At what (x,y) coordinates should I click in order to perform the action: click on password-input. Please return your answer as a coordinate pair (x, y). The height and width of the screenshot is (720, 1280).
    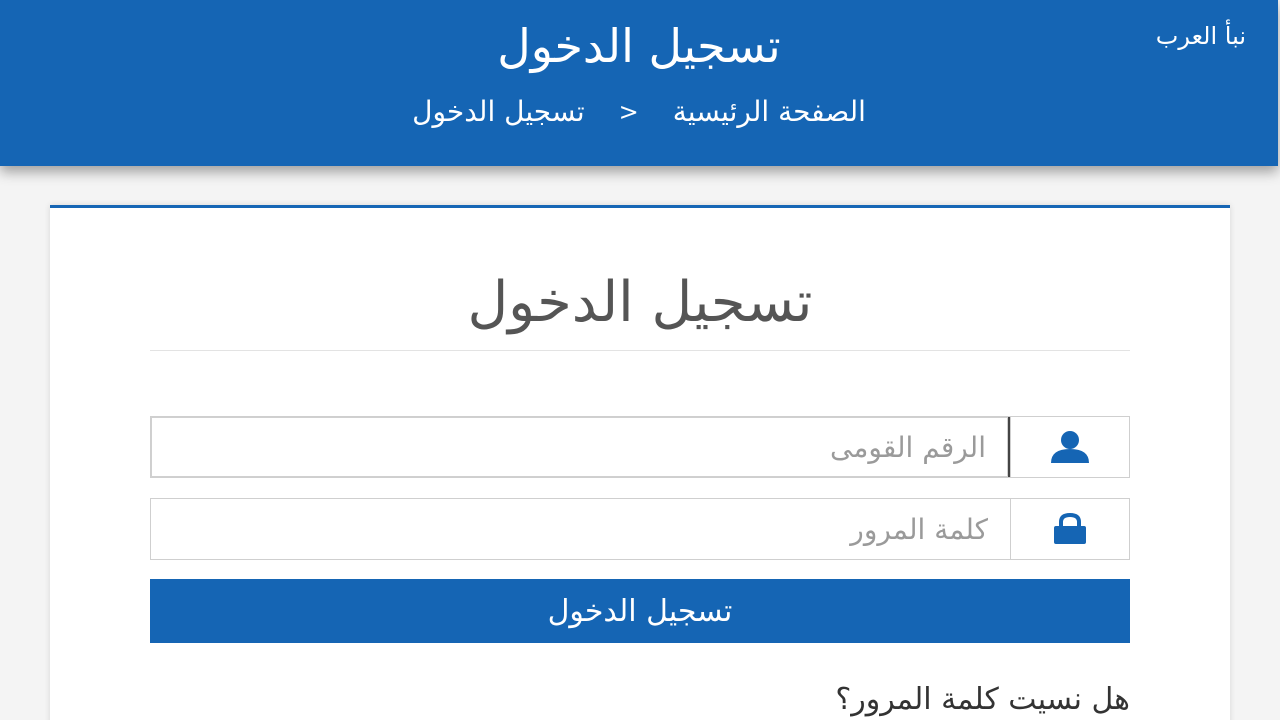
    Looking at the image, I should click on (580, 529).